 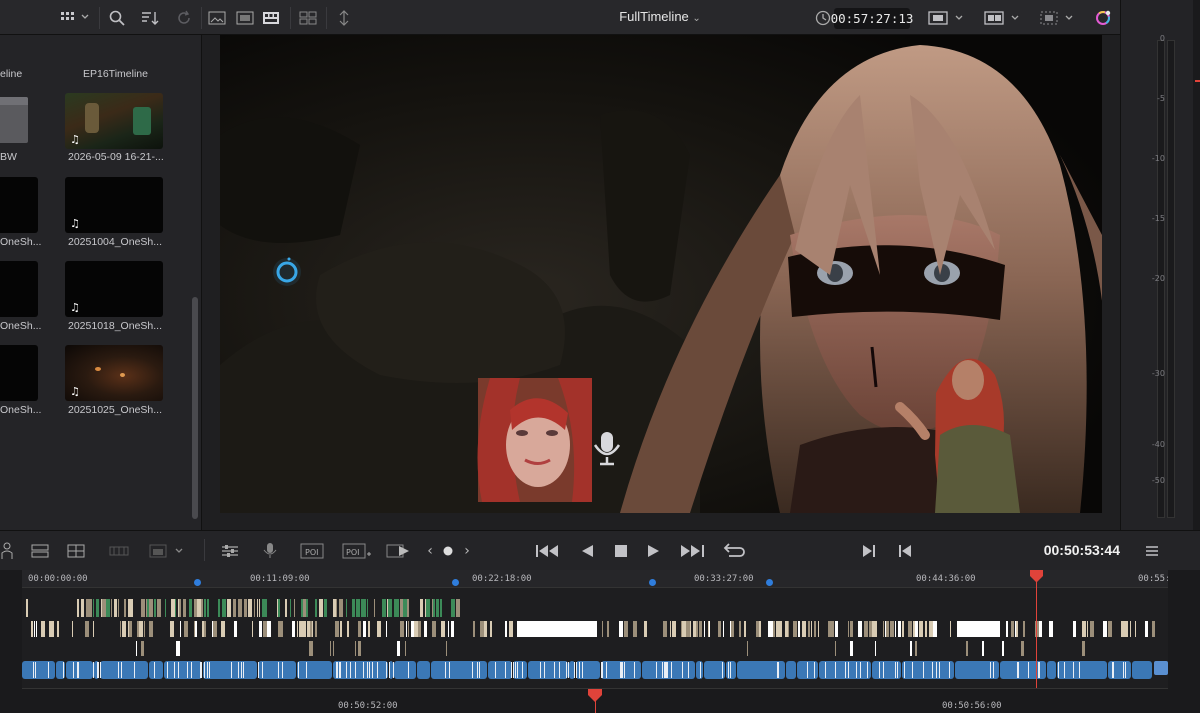 I want to click on zoomed-ruler: 00:50:52:00 00:50:56:00, so click(x=595, y=700).